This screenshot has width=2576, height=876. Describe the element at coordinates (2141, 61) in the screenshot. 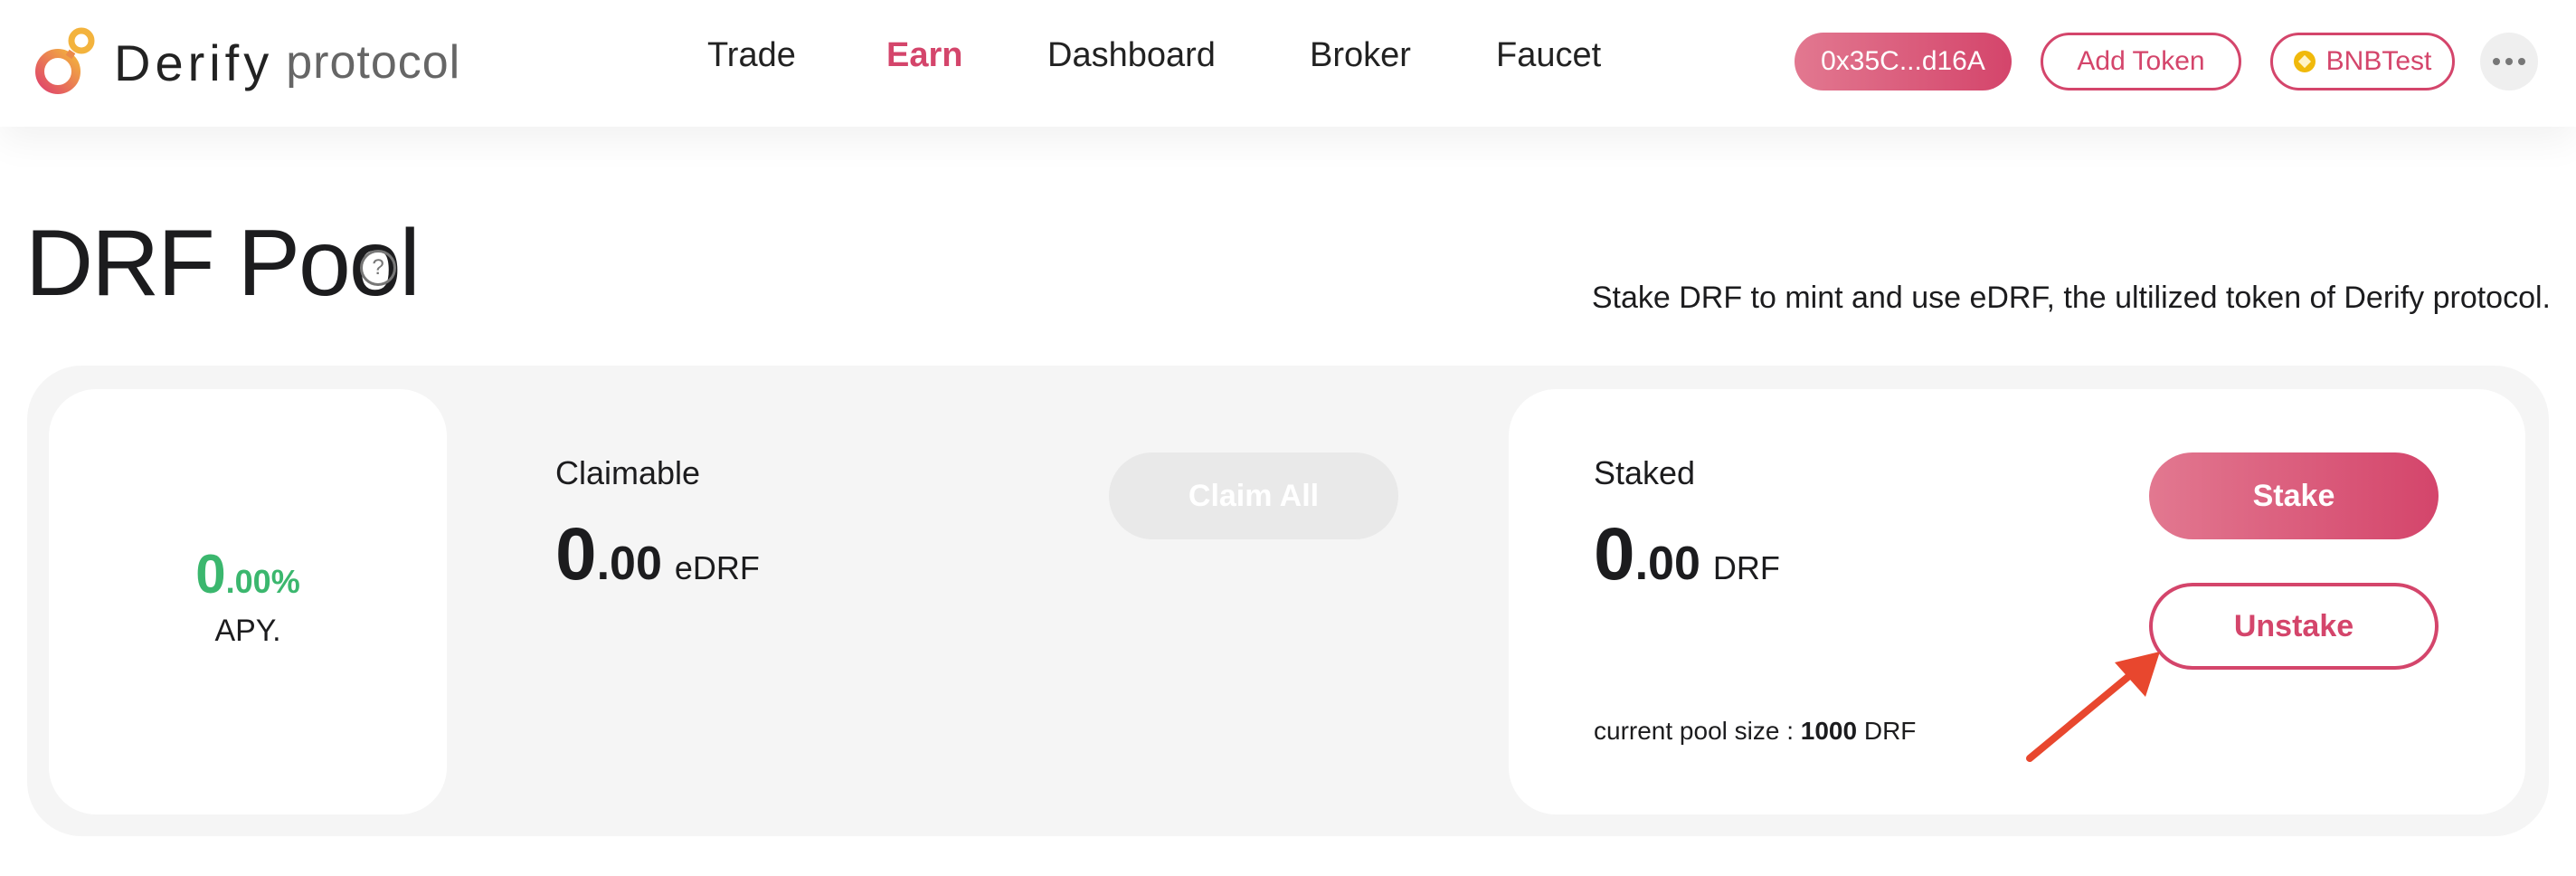

I see `add-token-button: Add Token` at that location.